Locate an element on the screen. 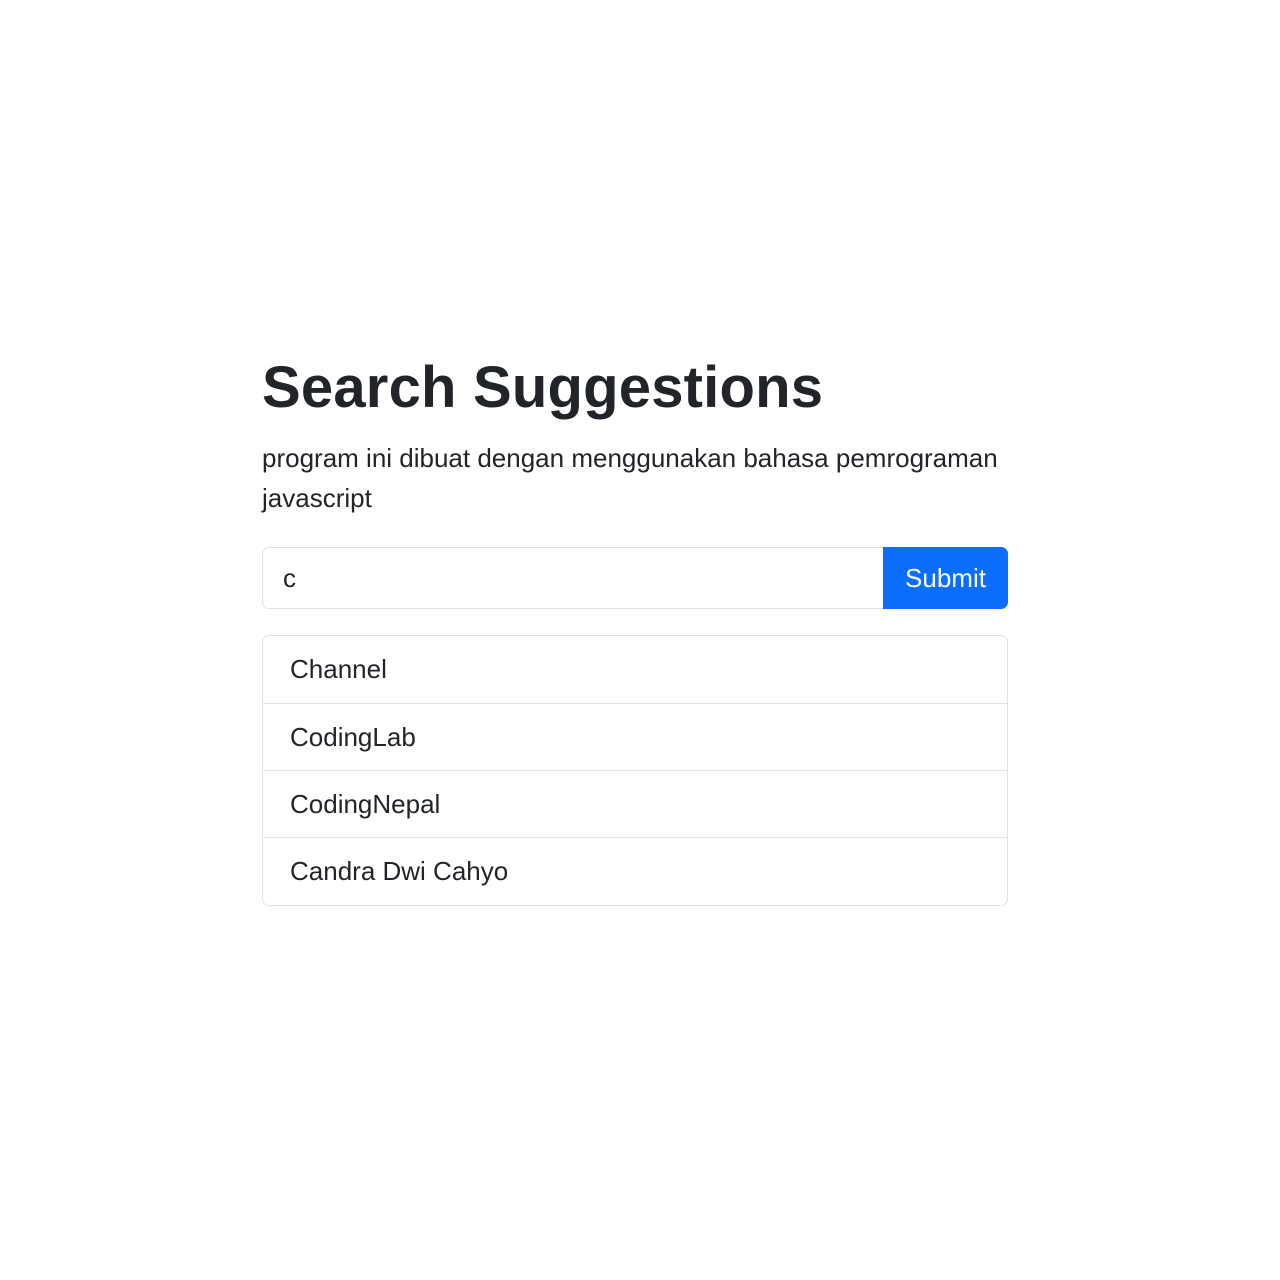  search-input is located at coordinates (572, 578).